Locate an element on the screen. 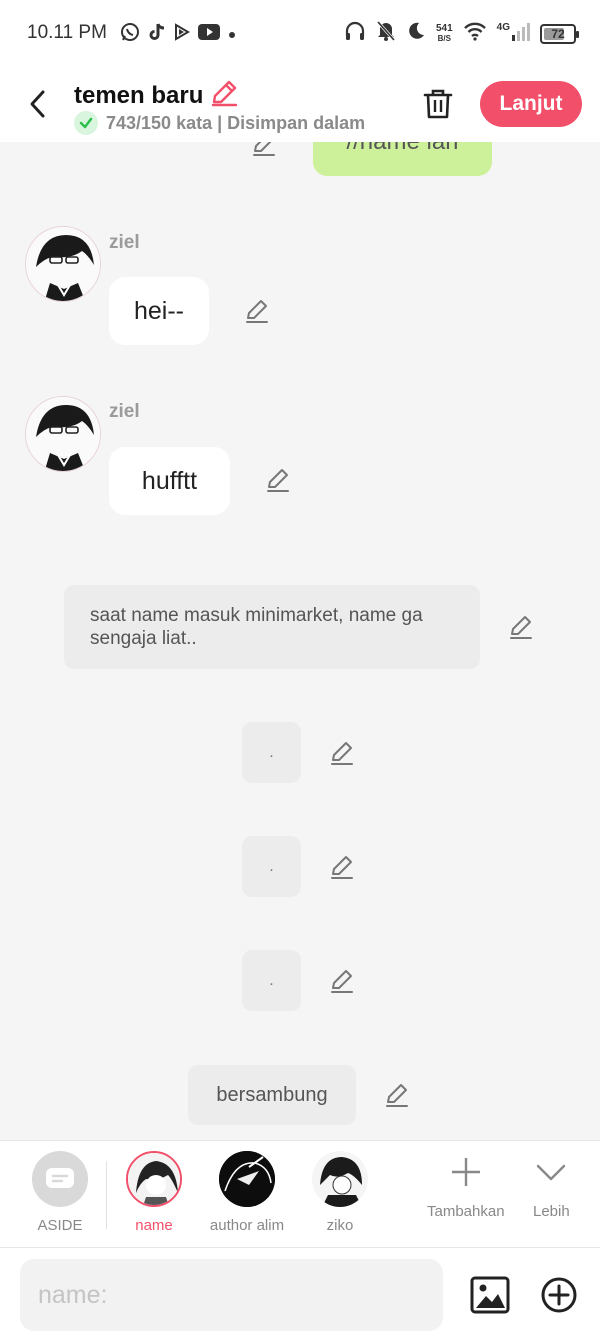  battery-indicator: 72 is located at coordinates (559, 33).